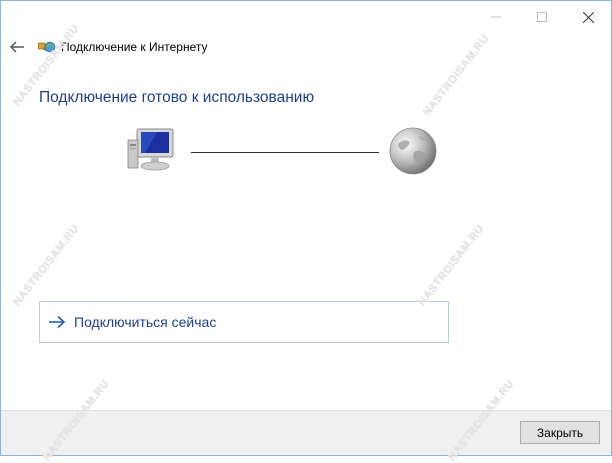 Image resolution: width=612 pixels, height=463 pixels. Describe the element at coordinates (177, 97) in the screenshot. I see `page-title: Подключение готово к использованию` at that location.